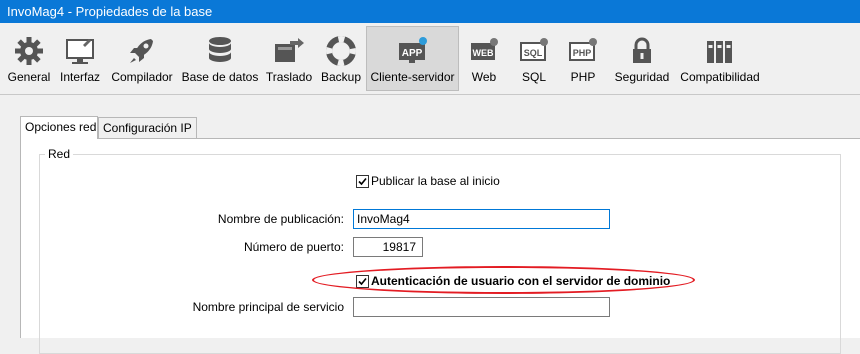  Describe the element at coordinates (483, 53) in the screenshot. I see `web-icon-text: WEB` at that location.